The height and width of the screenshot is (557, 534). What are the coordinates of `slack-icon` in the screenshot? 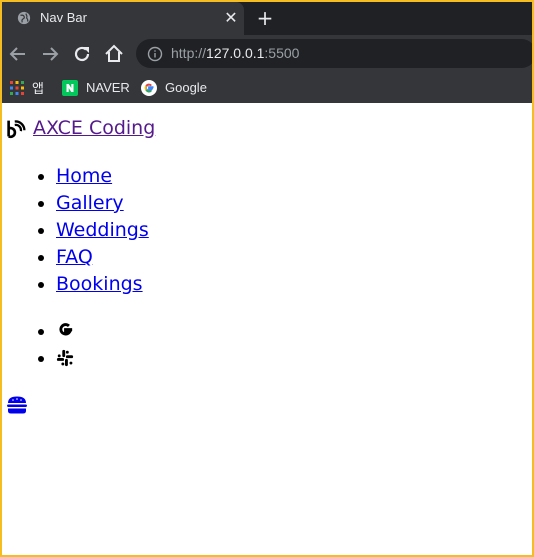 It's located at (65, 358).